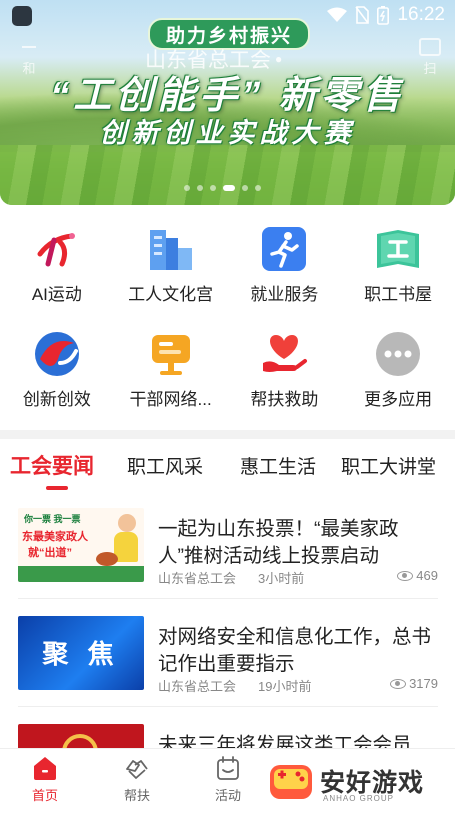 The height and width of the screenshot is (816, 455). What do you see at coordinates (81, 653) in the screenshot?
I see `news-thumbnail: 聚 焦` at bounding box center [81, 653].